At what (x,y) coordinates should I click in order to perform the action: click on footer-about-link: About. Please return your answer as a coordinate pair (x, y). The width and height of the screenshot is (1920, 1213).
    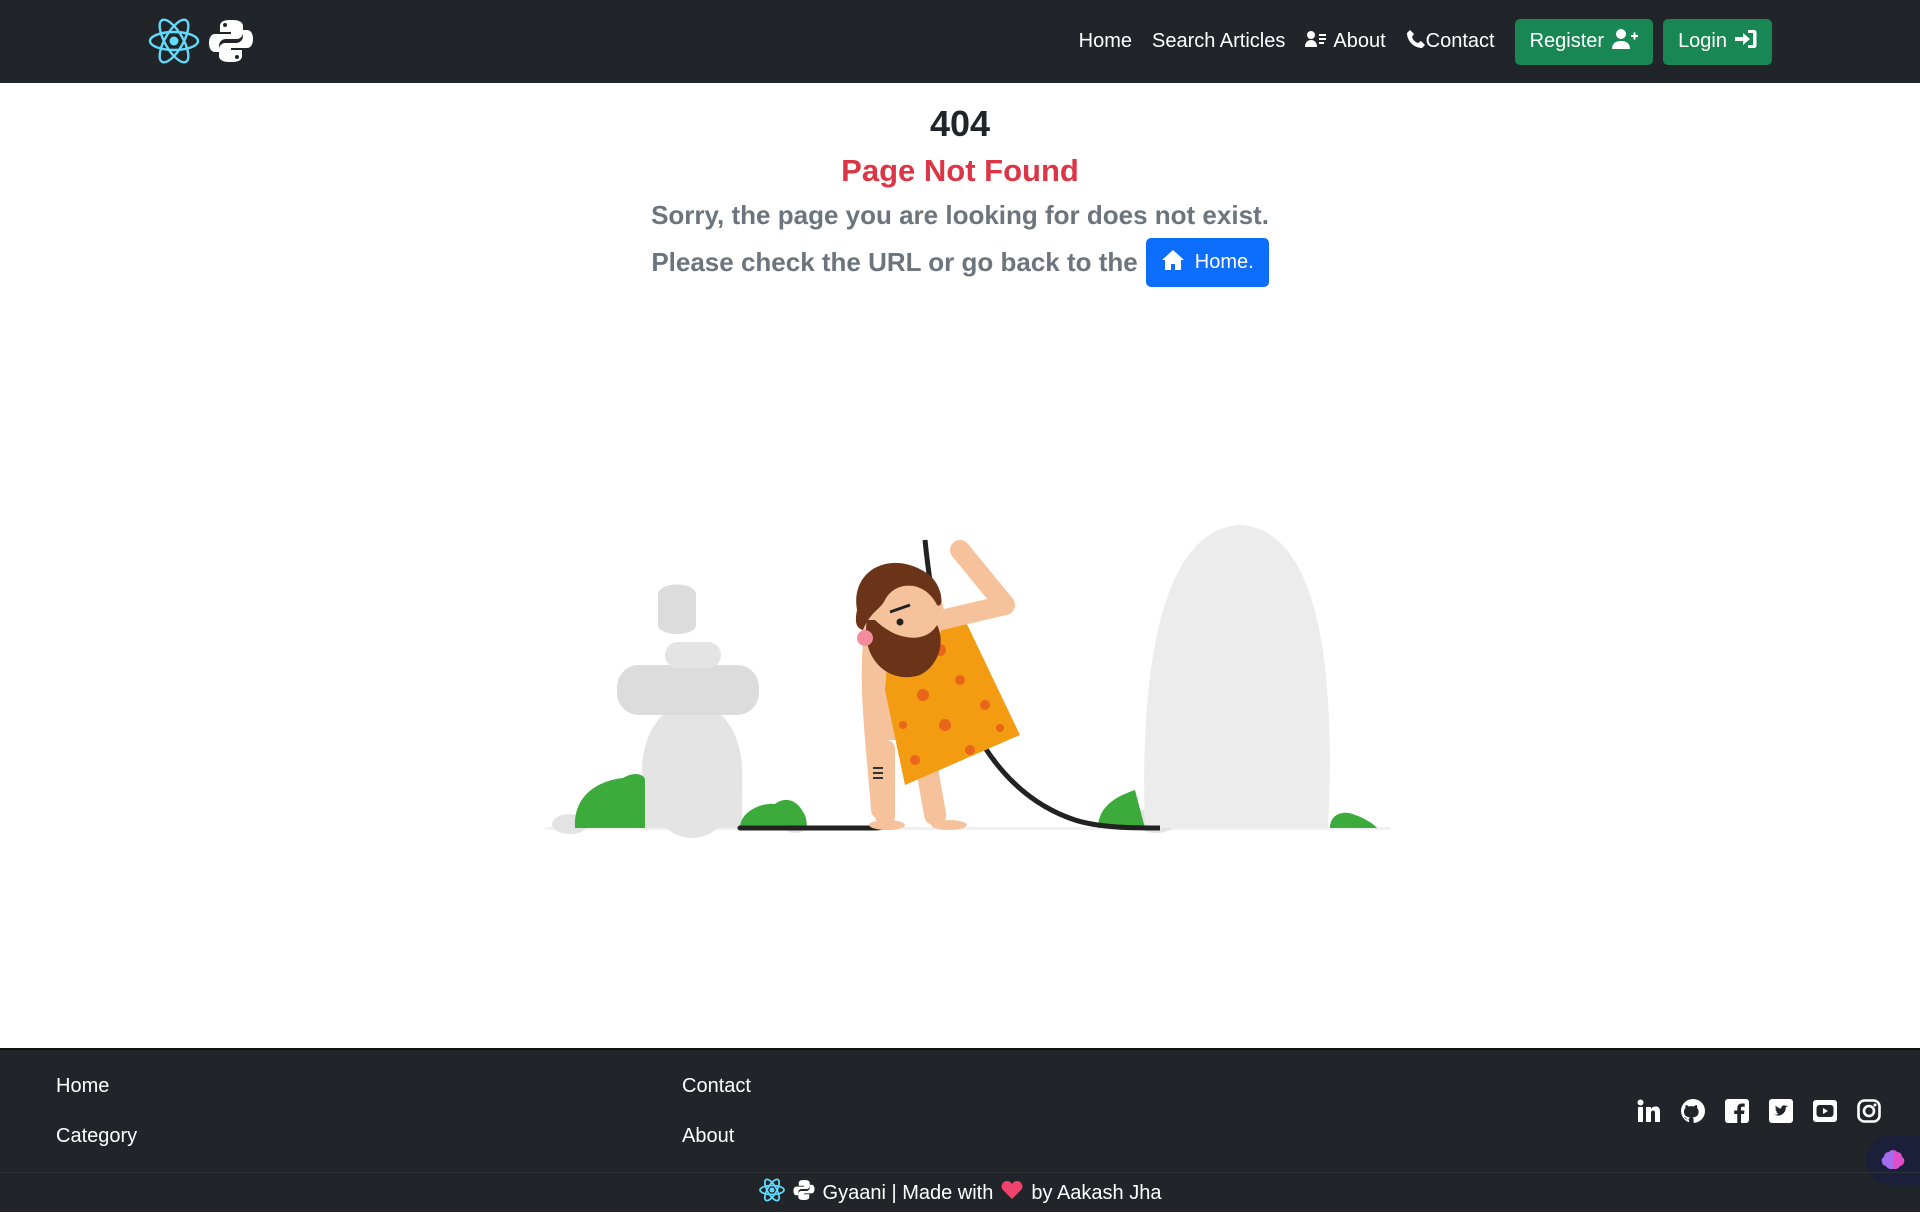
    Looking at the image, I should click on (708, 1136).